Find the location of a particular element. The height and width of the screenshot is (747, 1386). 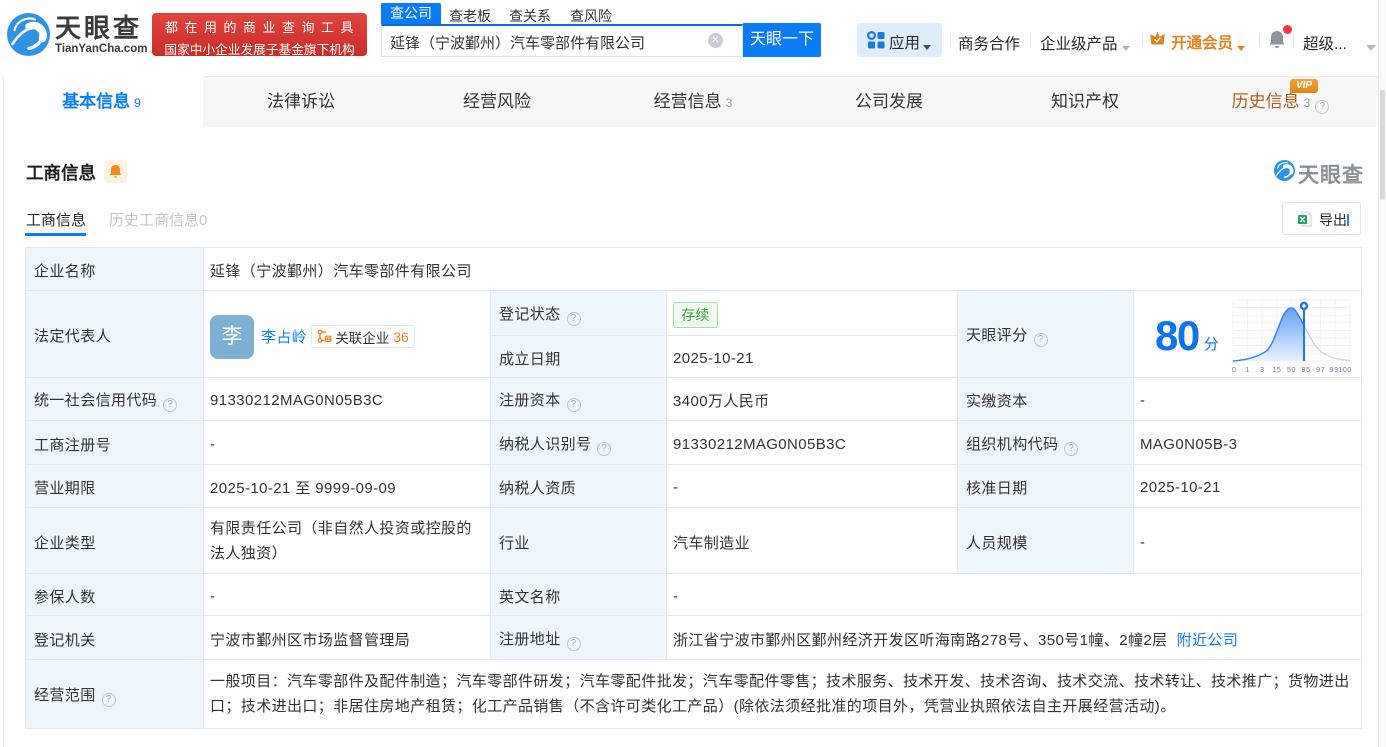

svg-text: 100 is located at coordinates (1345, 369).